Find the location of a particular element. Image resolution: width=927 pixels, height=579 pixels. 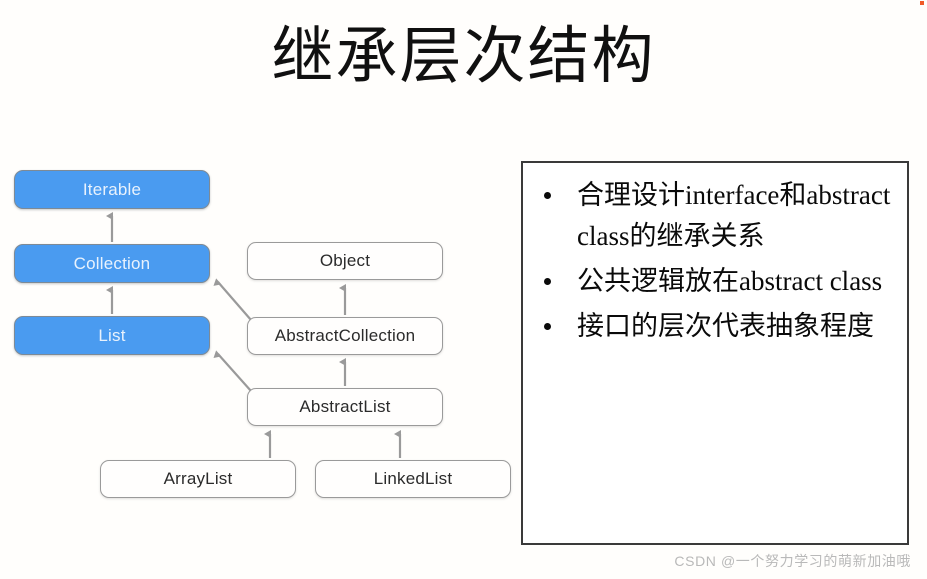

corner-marker is located at coordinates (922, 3).